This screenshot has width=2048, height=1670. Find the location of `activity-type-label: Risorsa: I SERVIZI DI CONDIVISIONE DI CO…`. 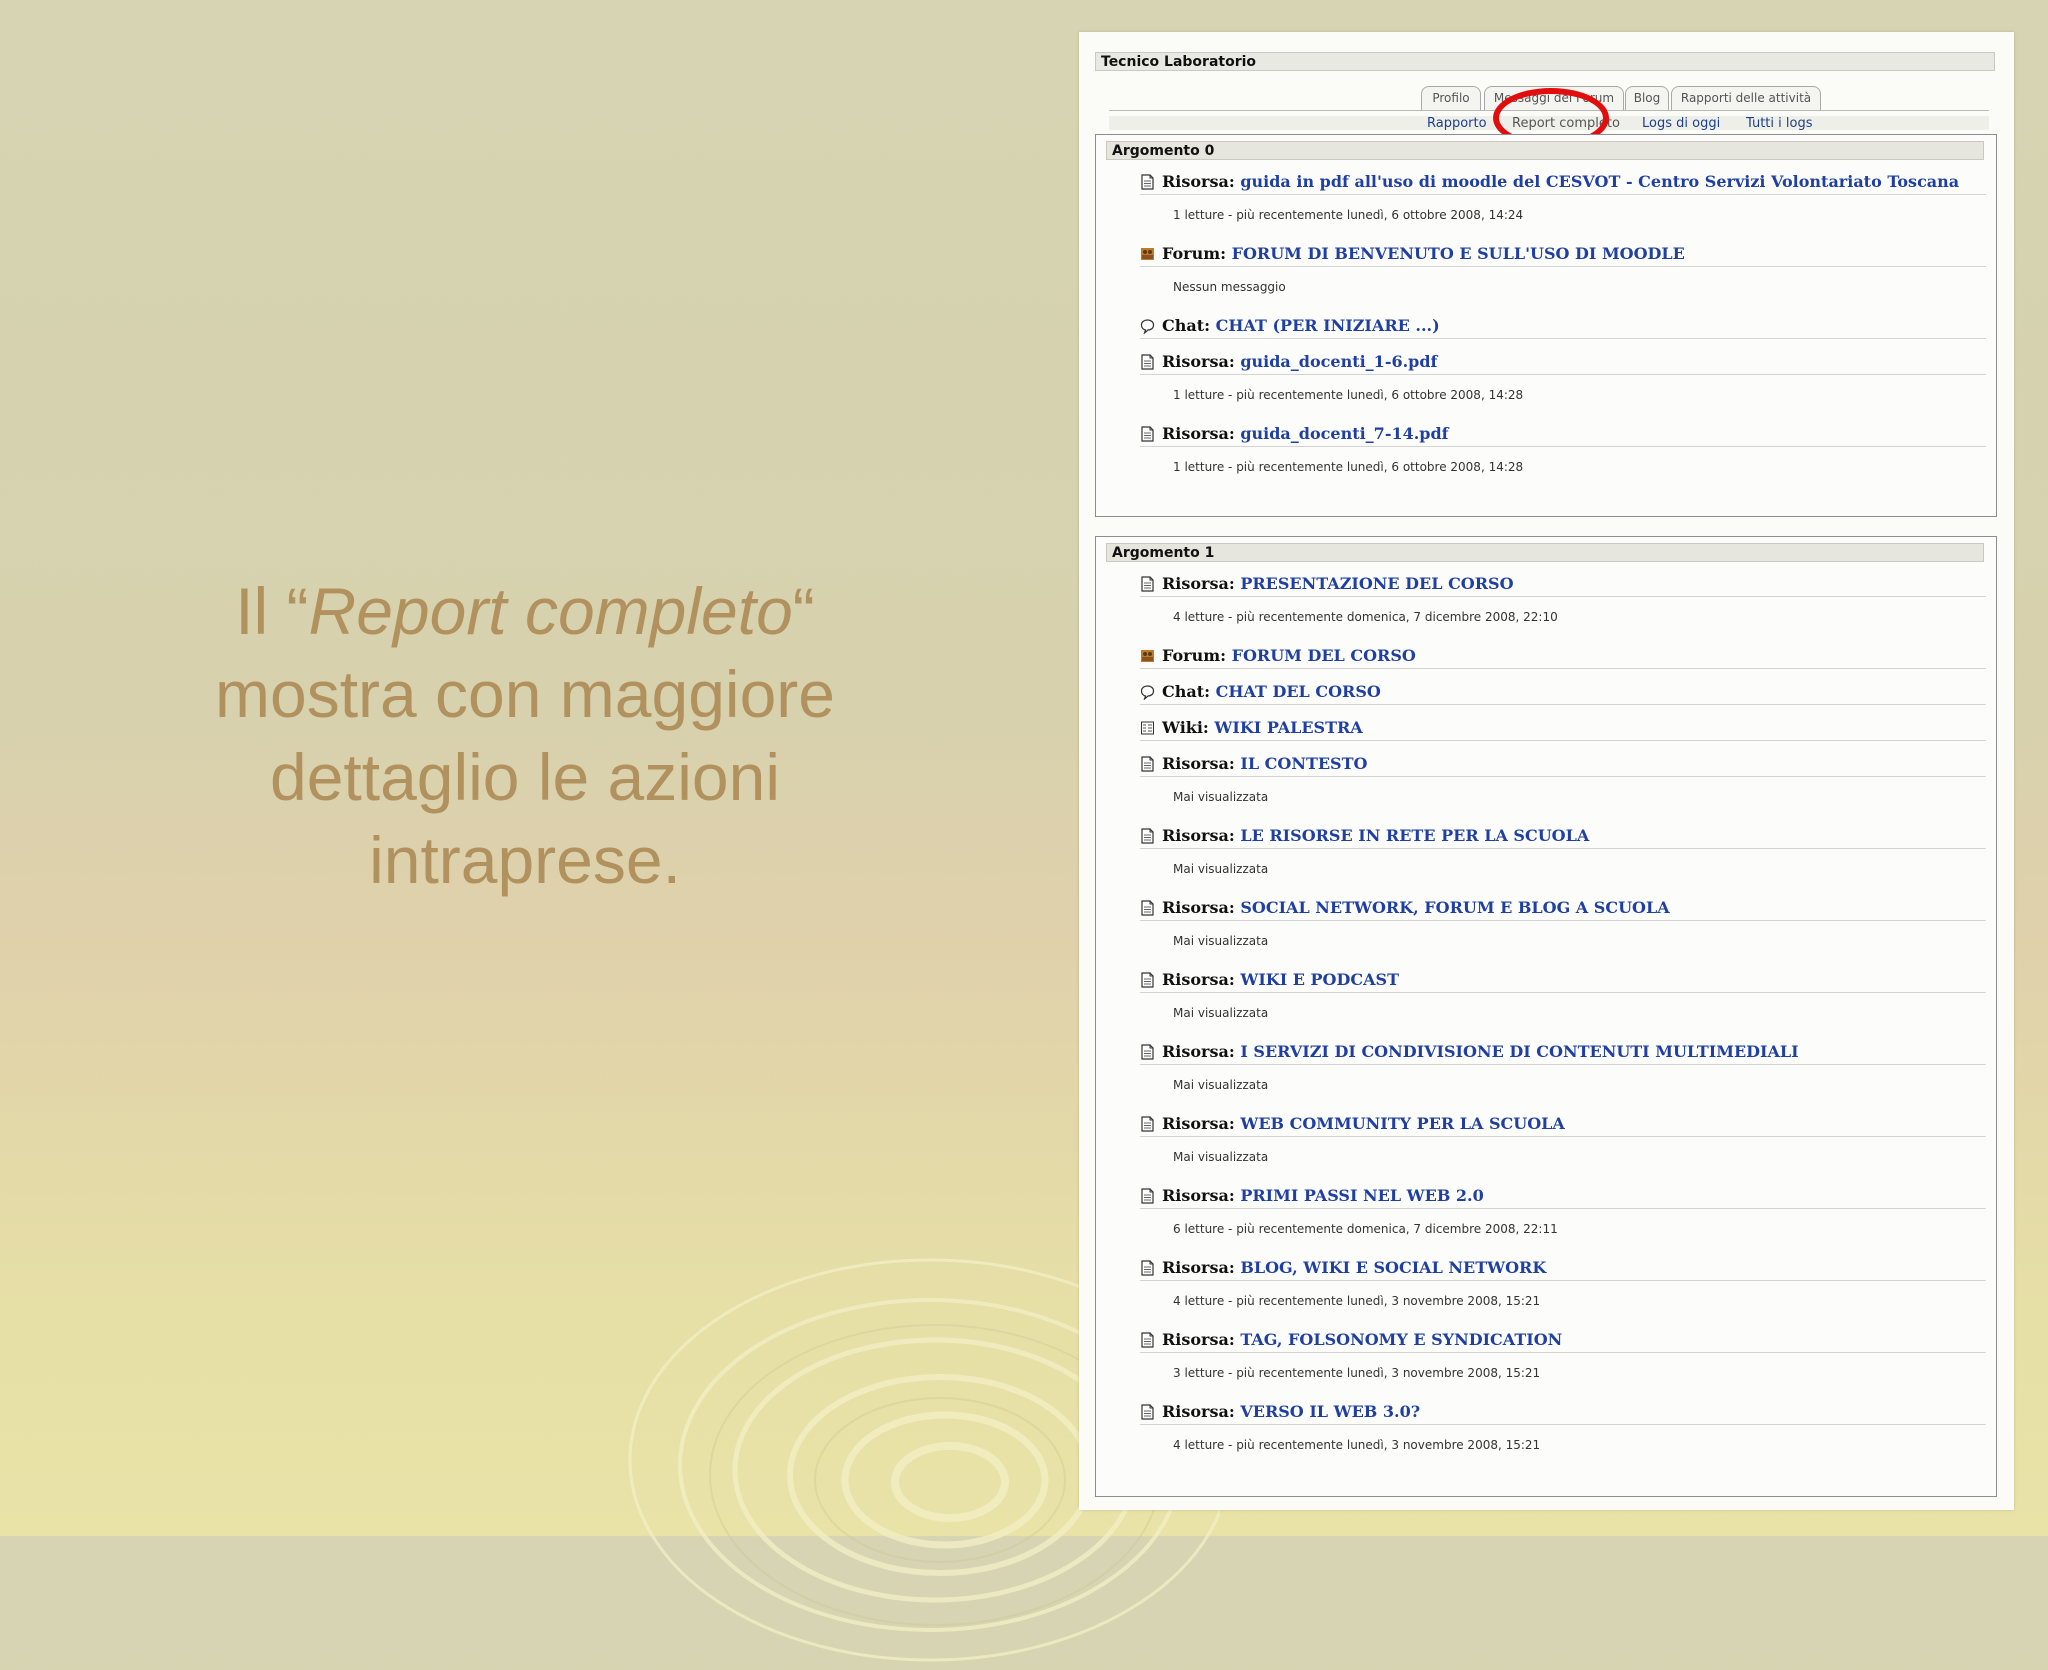

activity-type-label: Risorsa: I SERVIZI DI CONDIVISIONE DI CO… is located at coordinates (1480, 1051).